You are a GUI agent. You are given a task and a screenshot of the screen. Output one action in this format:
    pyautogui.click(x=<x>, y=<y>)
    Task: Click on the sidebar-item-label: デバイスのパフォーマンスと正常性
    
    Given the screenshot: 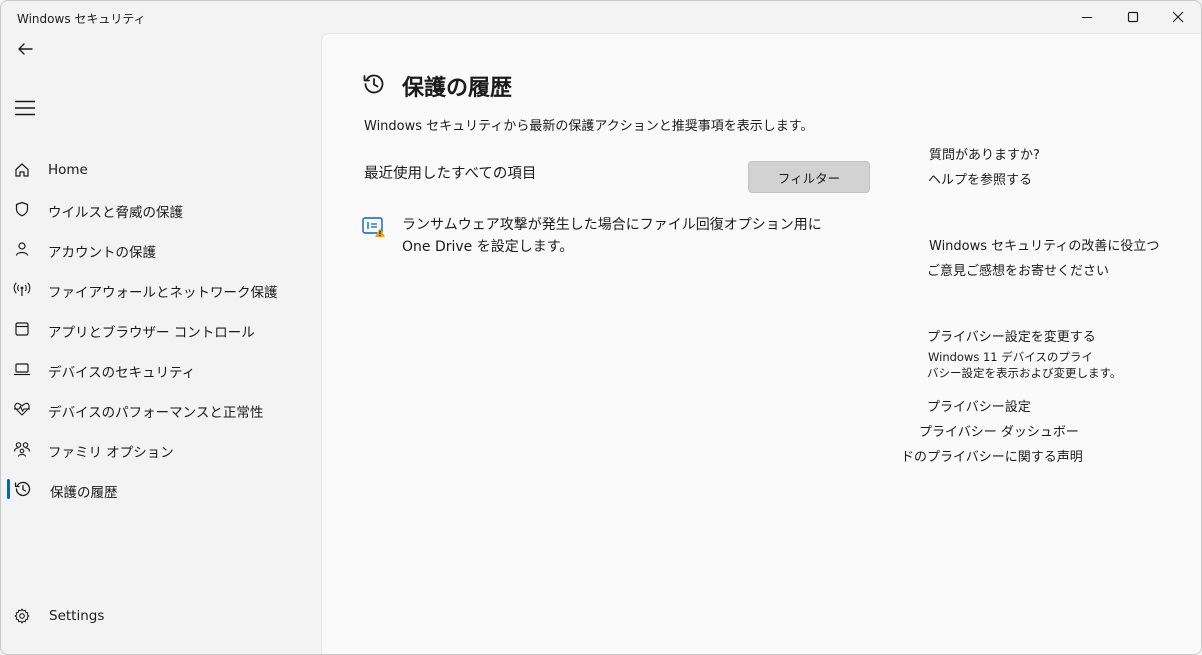 What is the action you would take?
    pyautogui.click(x=156, y=413)
    